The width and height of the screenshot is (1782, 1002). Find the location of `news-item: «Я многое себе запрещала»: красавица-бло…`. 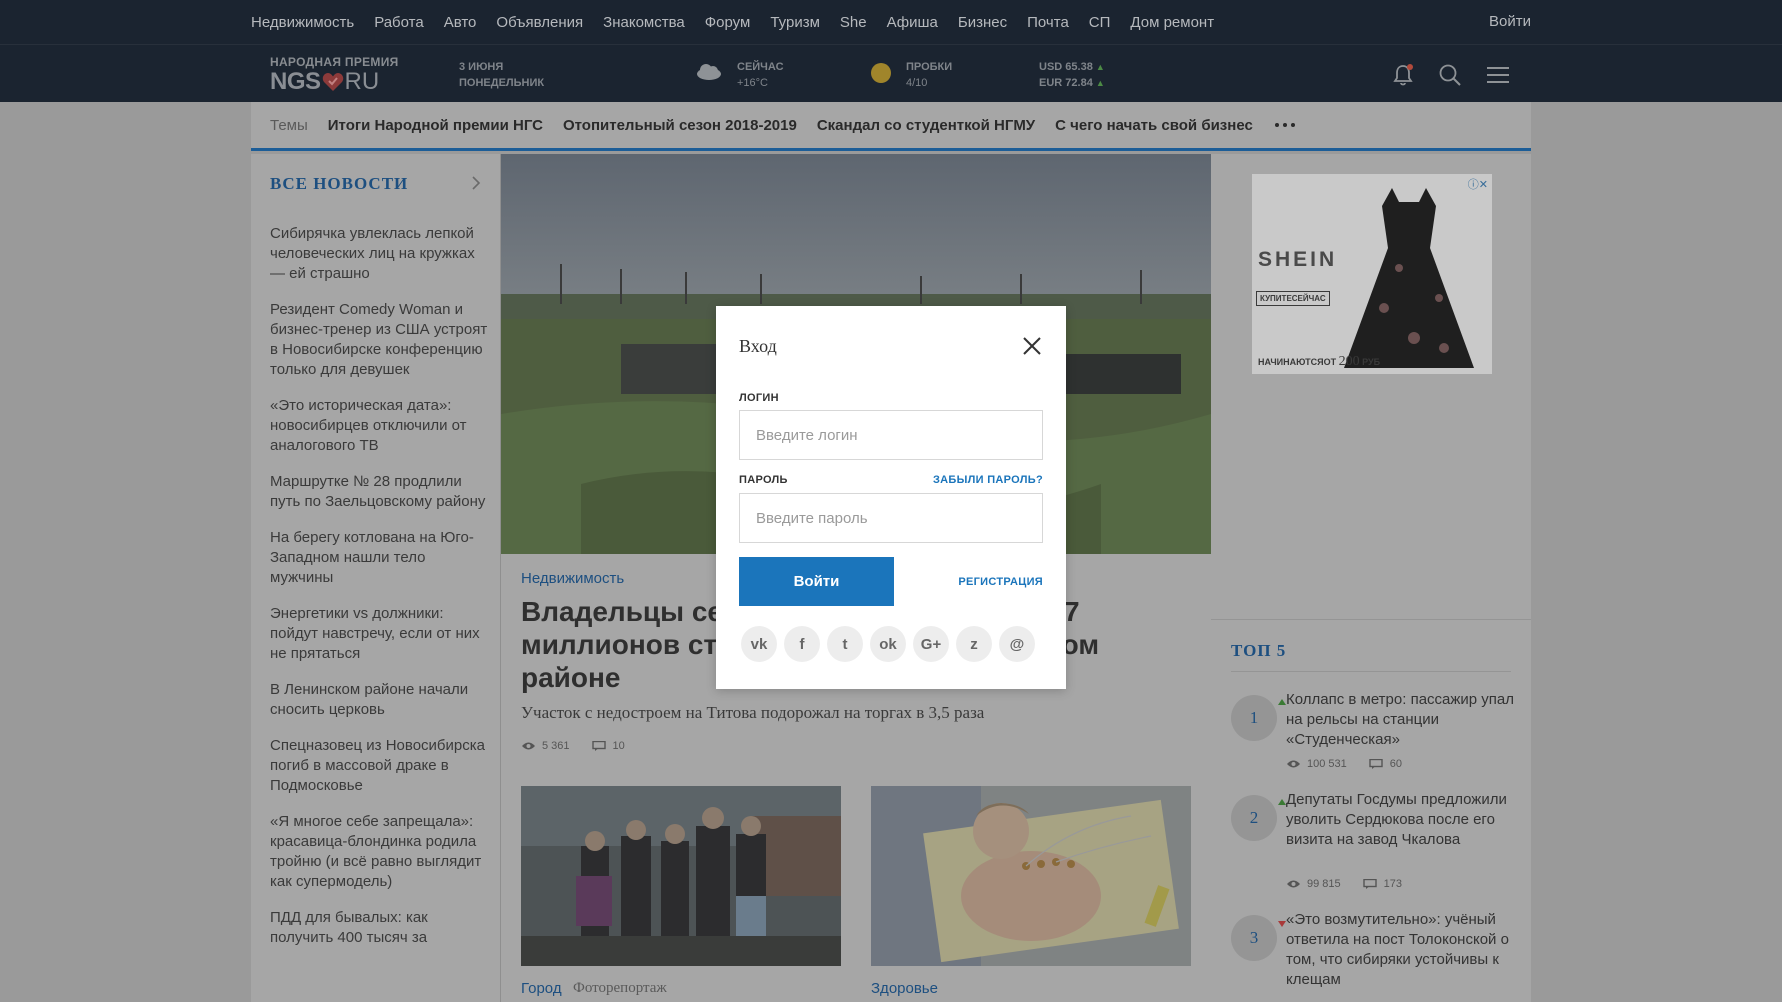

news-item: «Я многое себе запрещала»: красавица-бло… is located at coordinates (380, 852).